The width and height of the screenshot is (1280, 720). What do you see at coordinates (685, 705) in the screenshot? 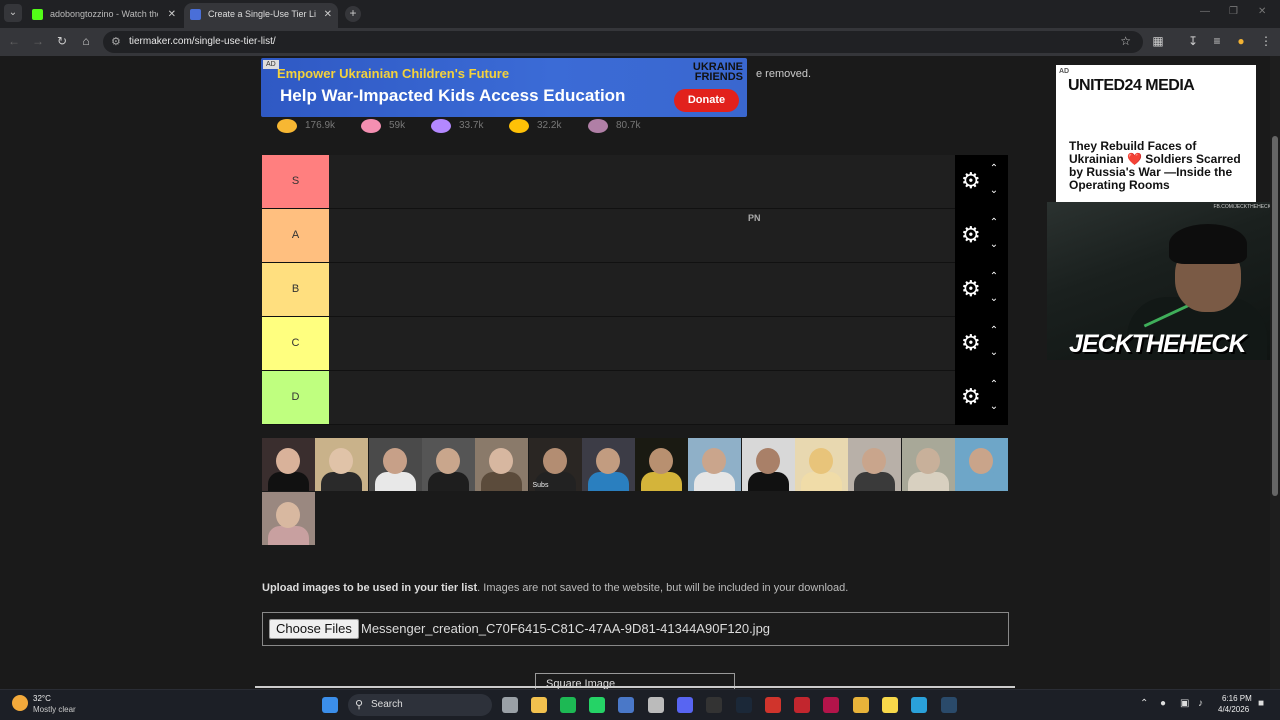
I see `discord-icon` at bounding box center [685, 705].